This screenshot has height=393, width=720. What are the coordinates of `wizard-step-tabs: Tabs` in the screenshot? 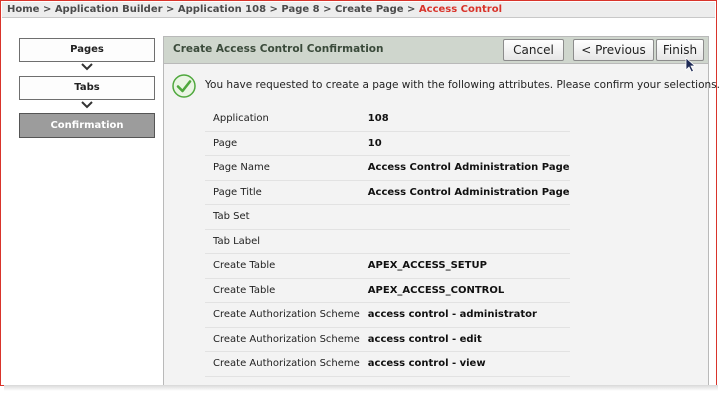 It's located at (87, 88).